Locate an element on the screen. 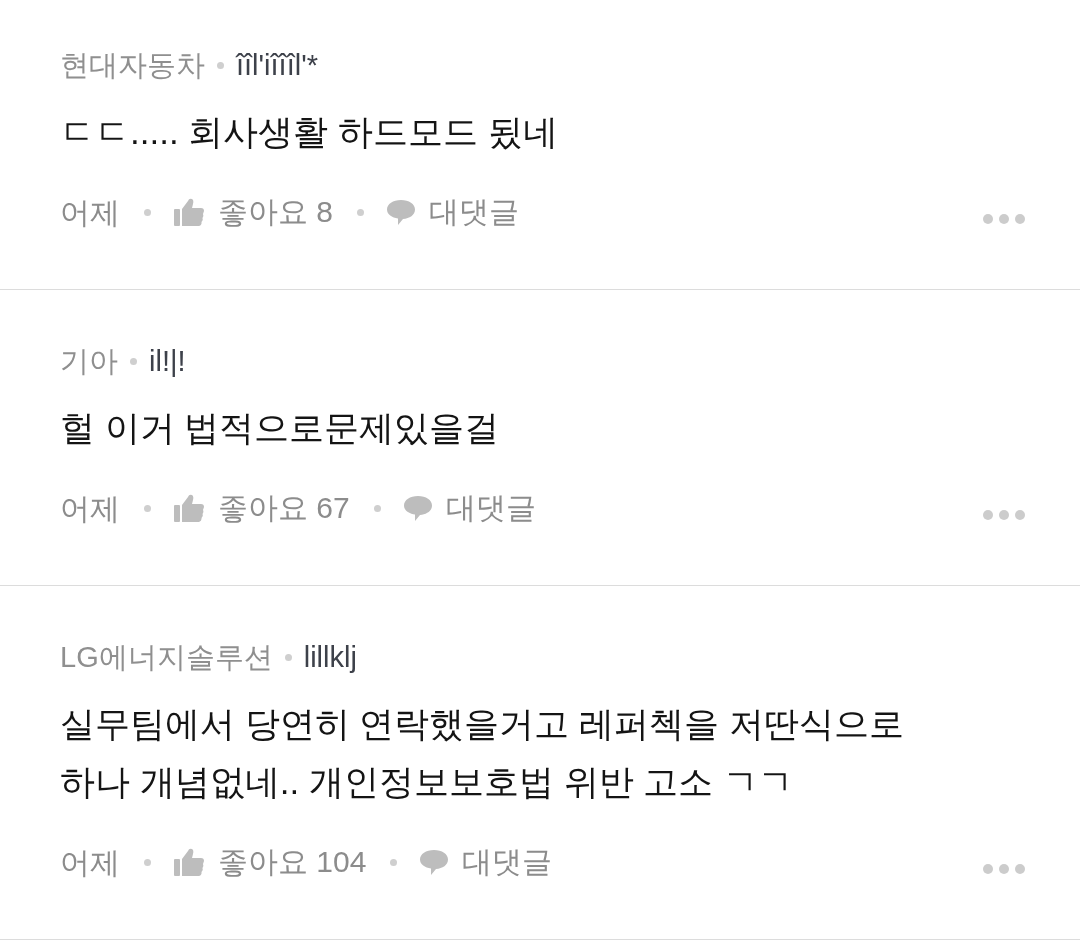 This screenshot has height=941, width=1080. like-button: 좋아요 8 is located at coordinates (254, 212).